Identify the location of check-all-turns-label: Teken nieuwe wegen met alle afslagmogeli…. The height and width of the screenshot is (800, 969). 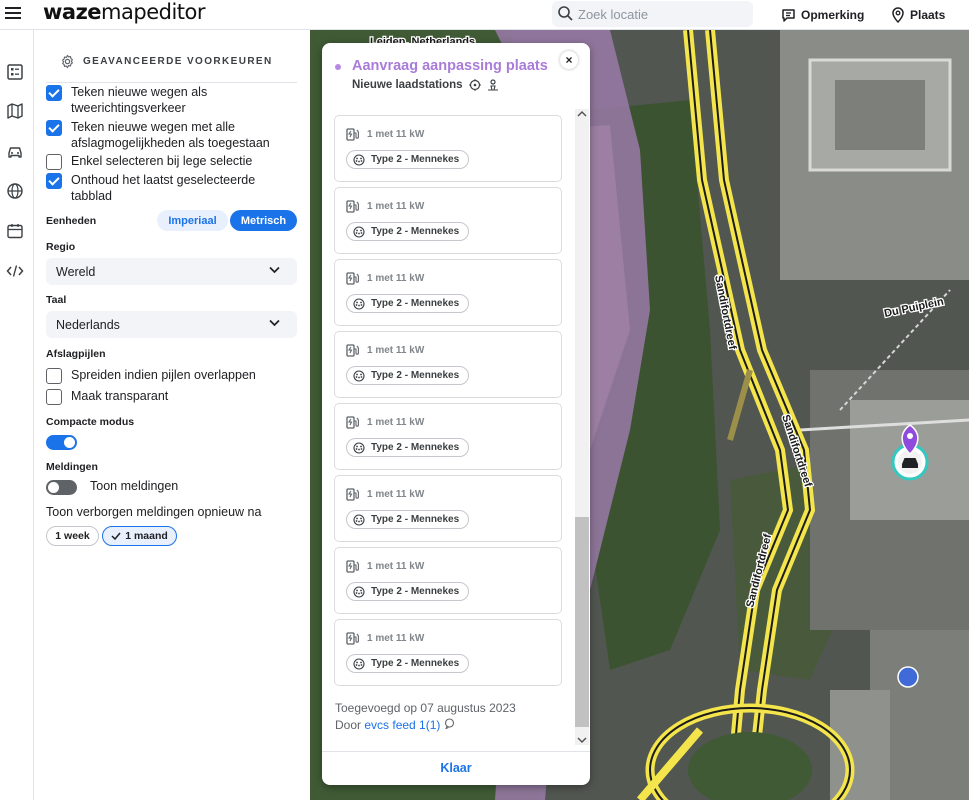
(170, 135).